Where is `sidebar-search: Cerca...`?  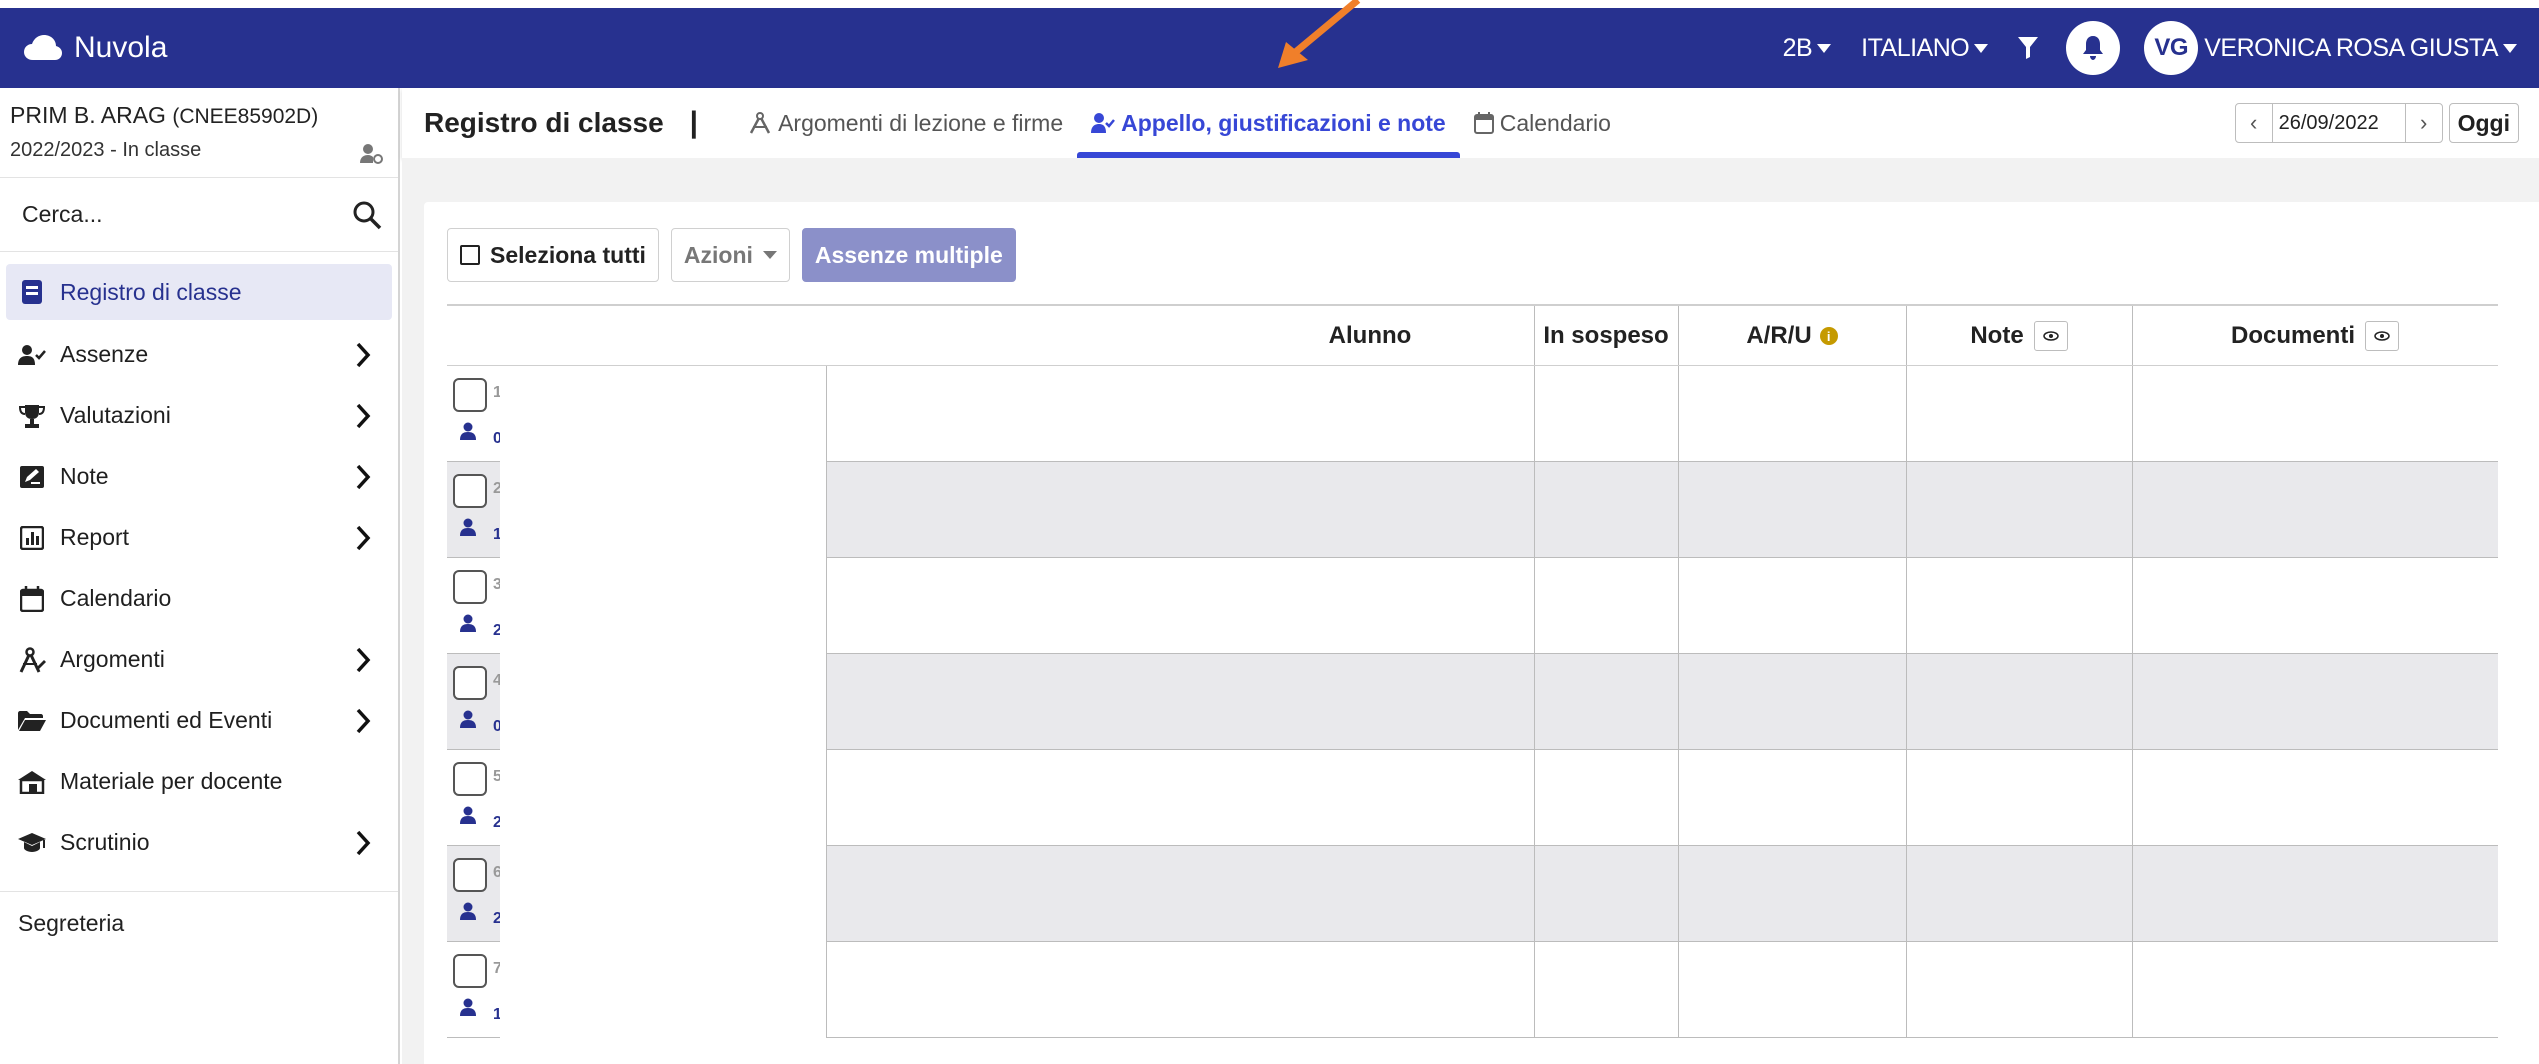 sidebar-search: Cerca... is located at coordinates (199, 215).